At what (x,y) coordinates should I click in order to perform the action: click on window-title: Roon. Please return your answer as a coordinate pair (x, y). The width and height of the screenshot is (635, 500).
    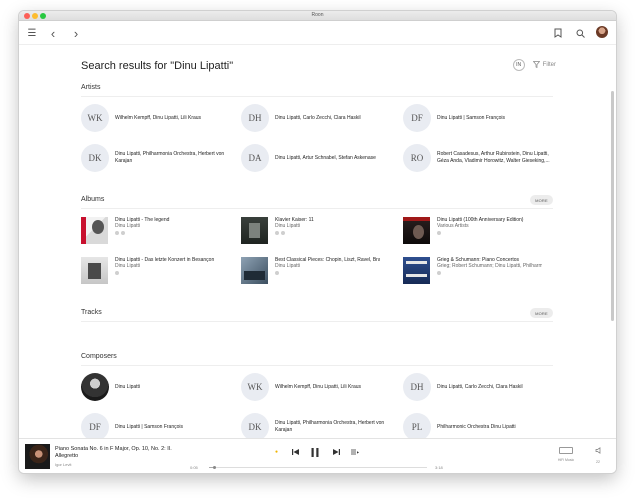
    Looking at the image, I should click on (317, 15).